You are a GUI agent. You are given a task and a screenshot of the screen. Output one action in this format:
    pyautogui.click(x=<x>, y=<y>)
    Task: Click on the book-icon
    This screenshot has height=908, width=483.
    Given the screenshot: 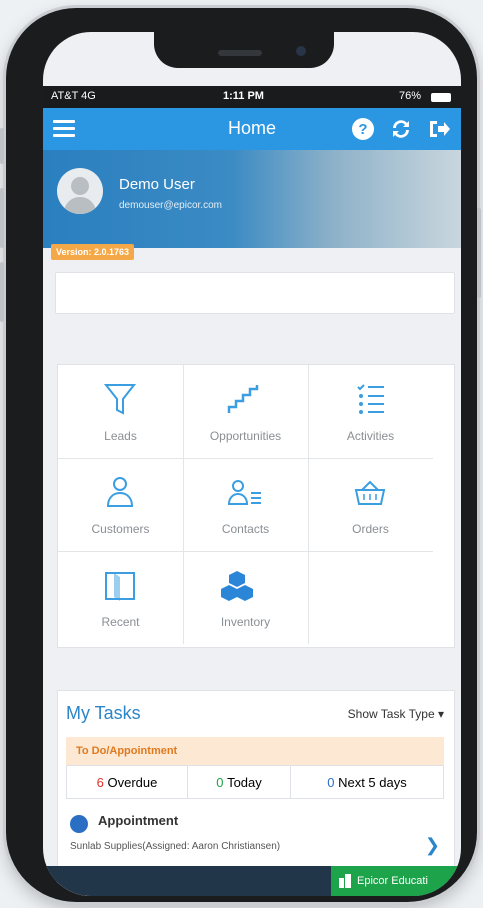 What is the action you would take?
    pyautogui.click(x=120, y=586)
    